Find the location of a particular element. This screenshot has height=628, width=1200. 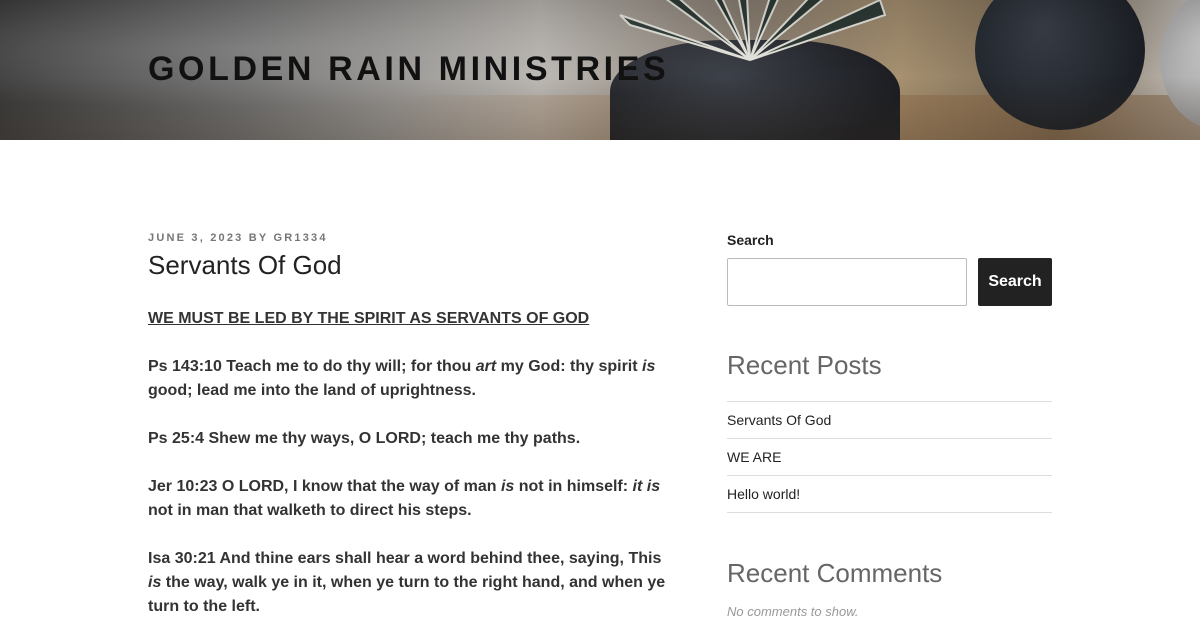

post-title: Servants Of God is located at coordinates (245, 265).